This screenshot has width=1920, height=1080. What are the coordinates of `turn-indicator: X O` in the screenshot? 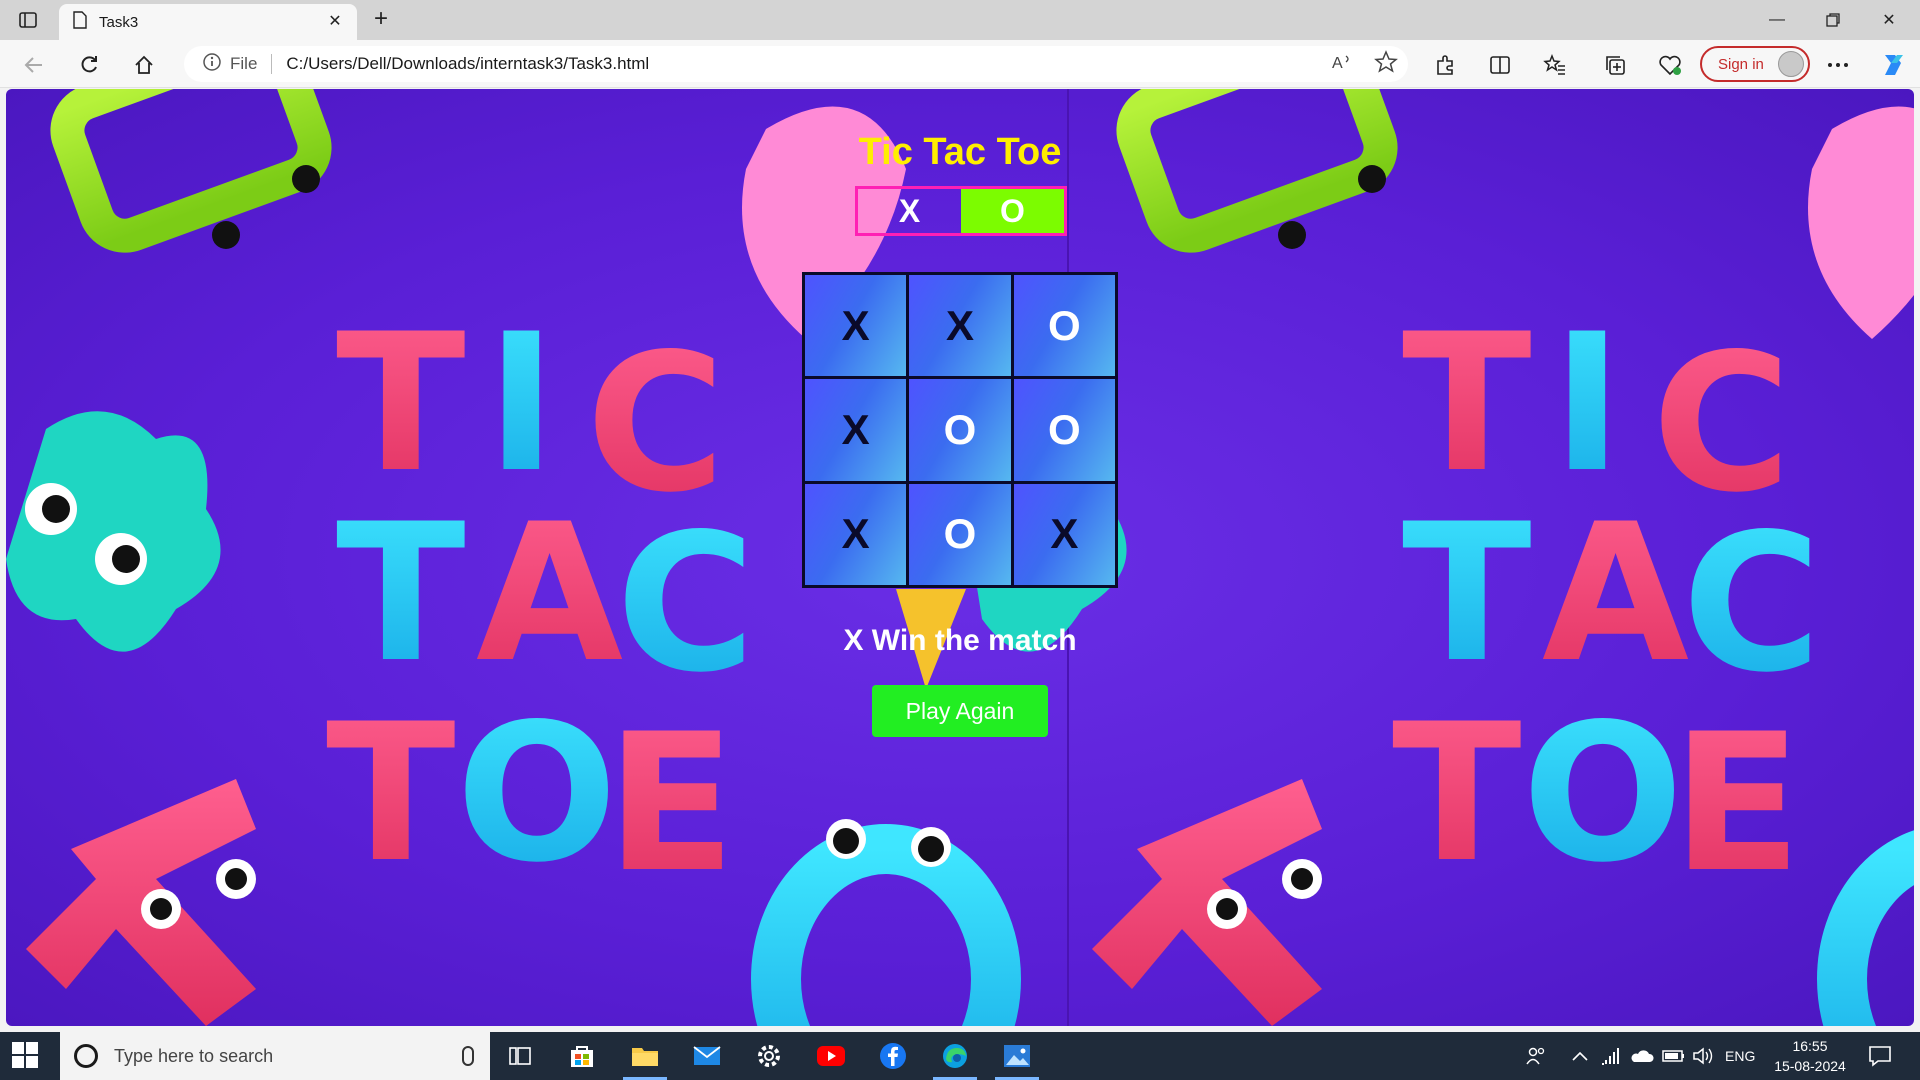 It's located at (961, 211).